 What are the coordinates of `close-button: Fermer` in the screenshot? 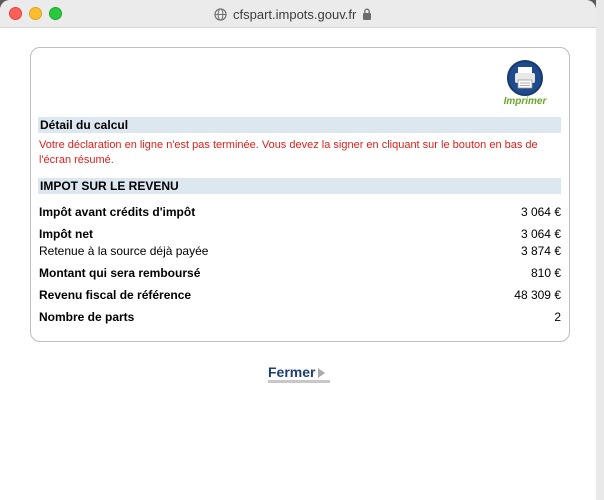 It's located at (297, 372).